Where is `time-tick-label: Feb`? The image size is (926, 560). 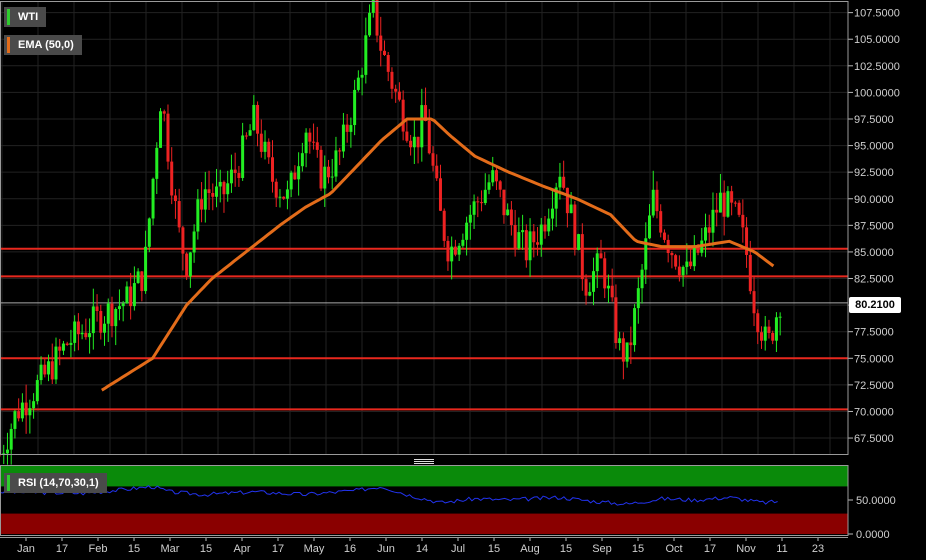
time-tick-label: Feb is located at coordinates (98, 549).